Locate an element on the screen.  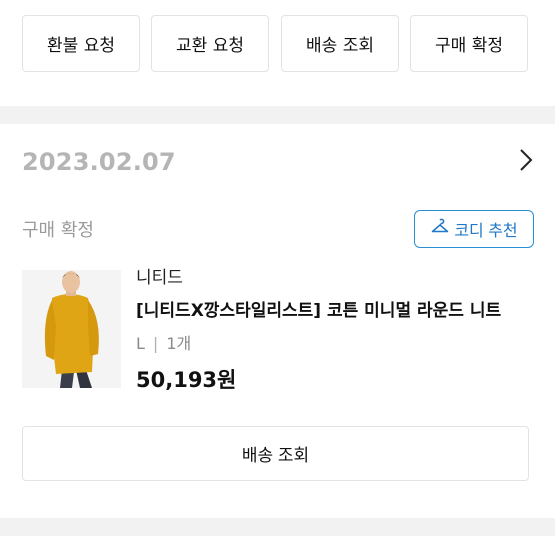
confirm-purchase-button: 구매 확정 is located at coordinates (469, 43).